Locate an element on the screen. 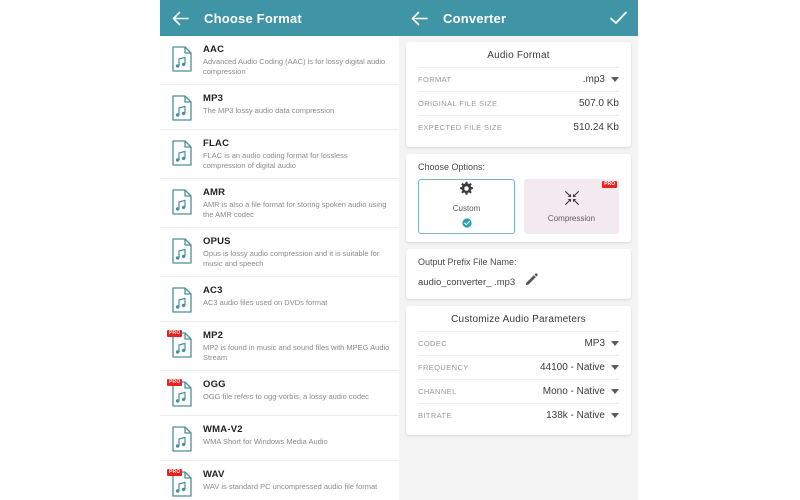  row-value: 510.24 Kb is located at coordinates (596, 127).